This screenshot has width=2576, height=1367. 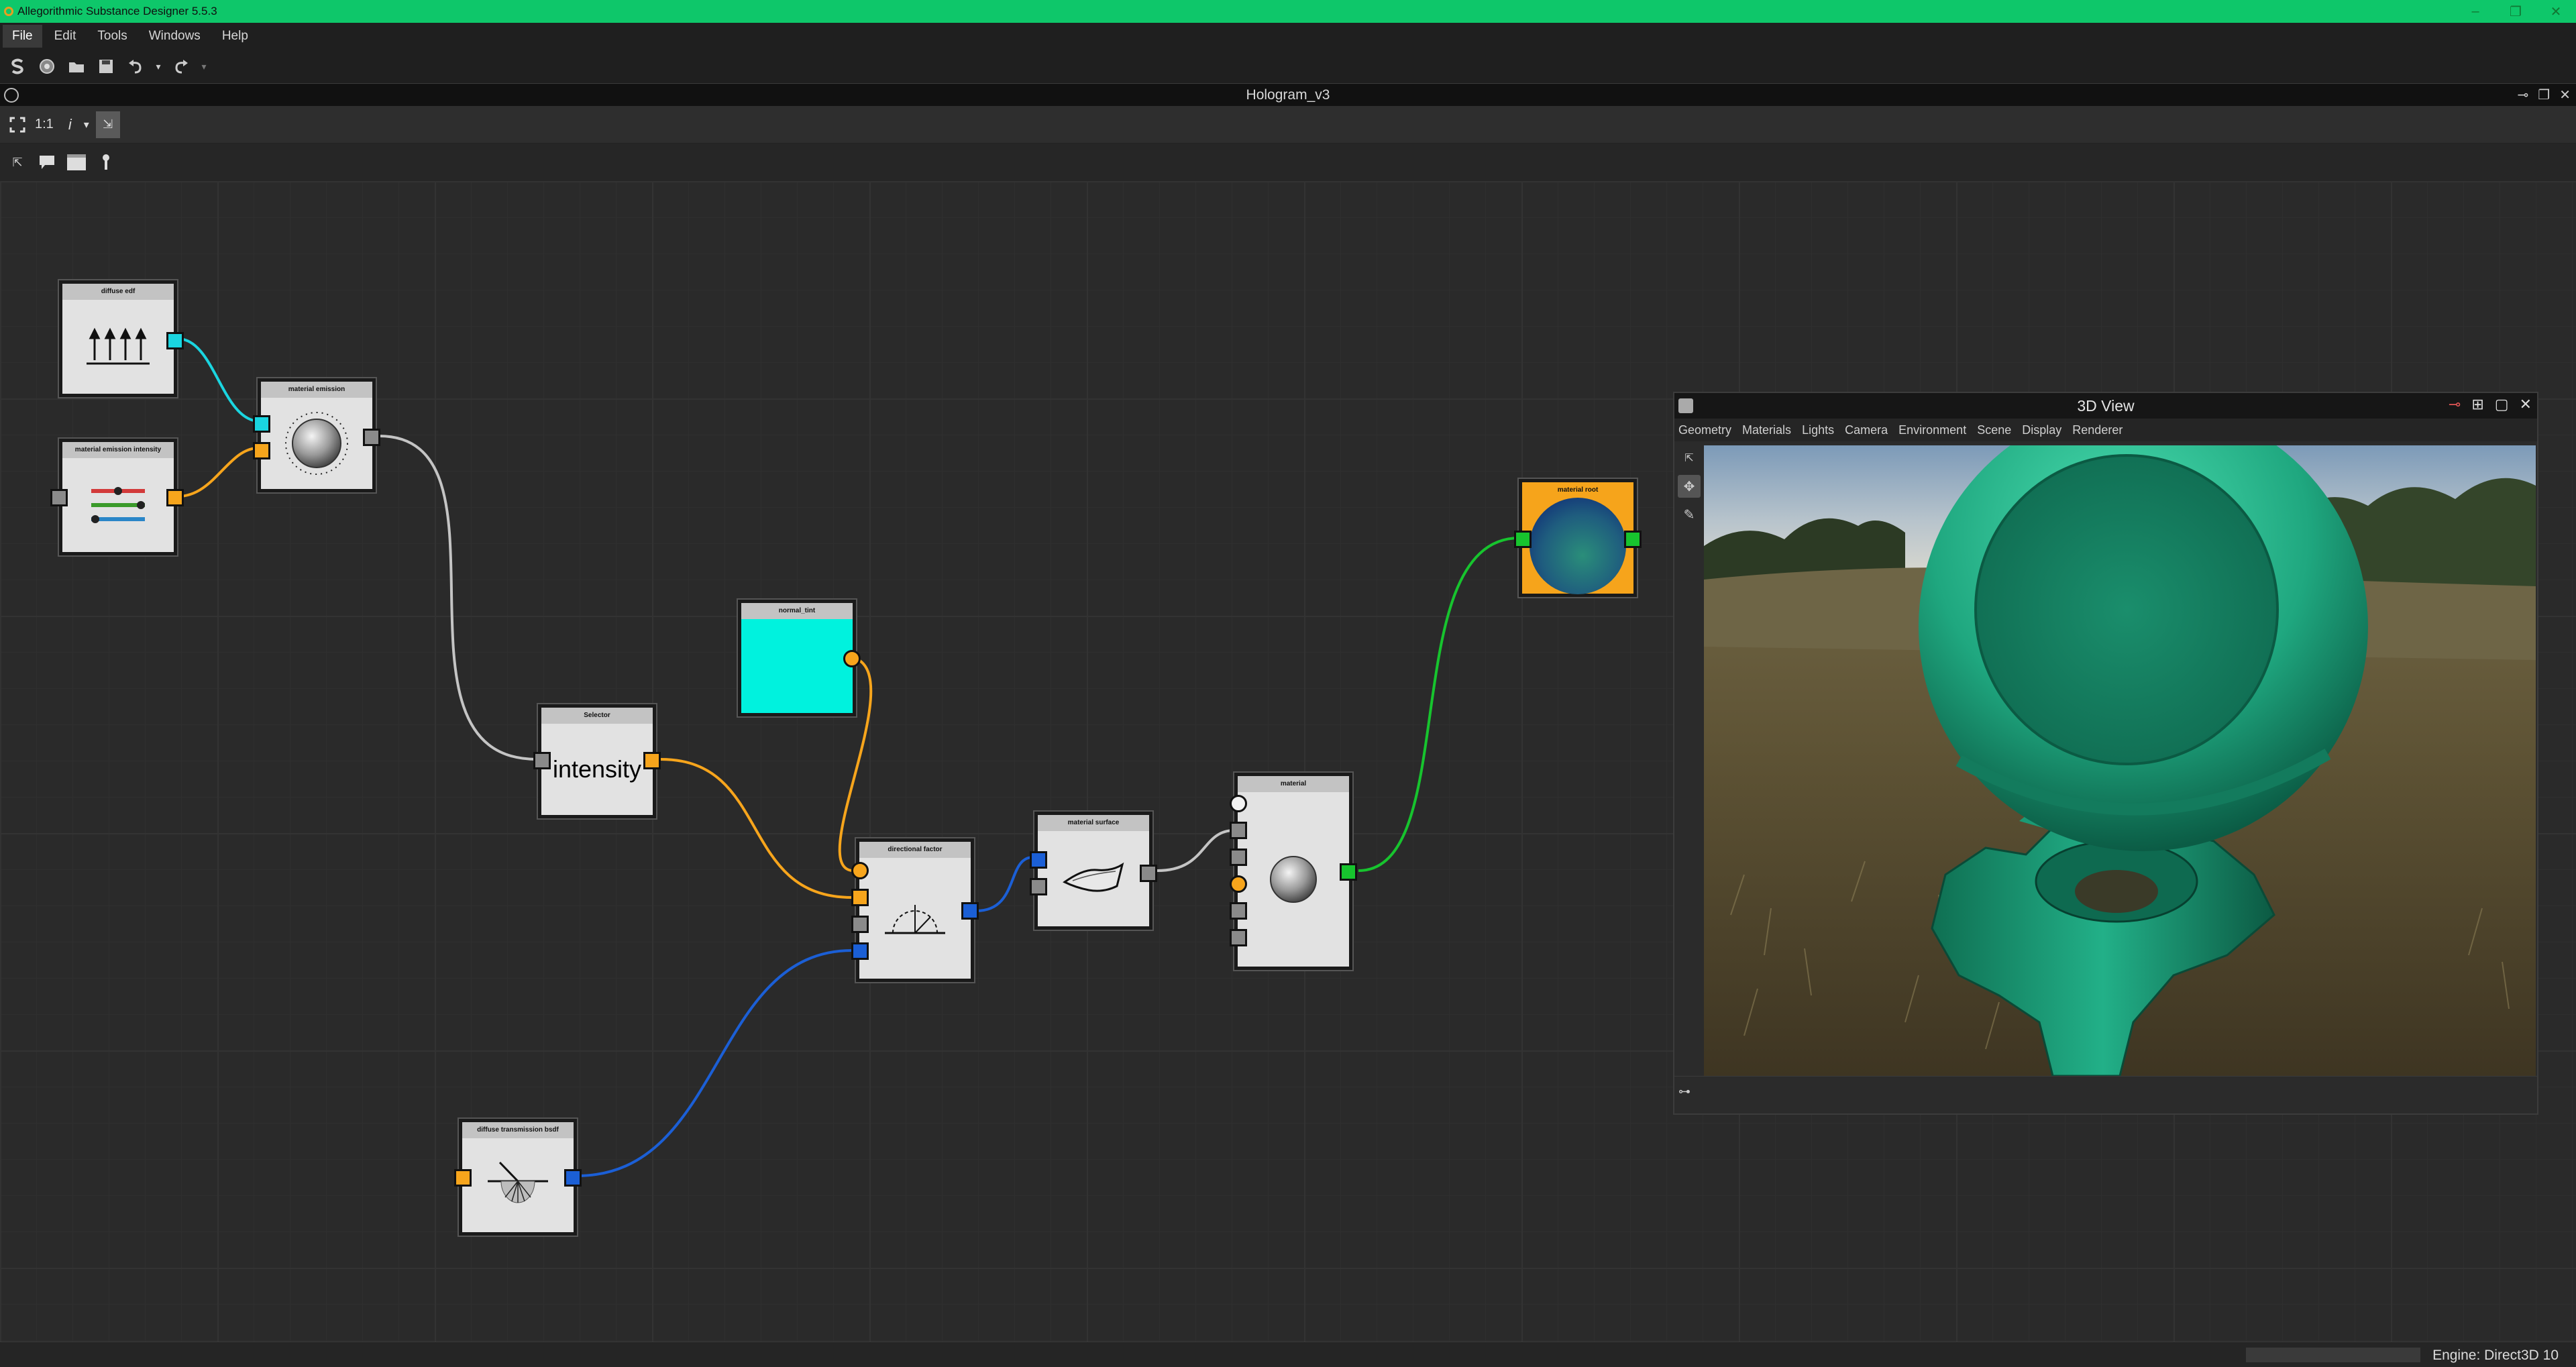 What do you see at coordinates (158, 66) in the screenshot?
I see `undo-dropdown-icon: ▾` at bounding box center [158, 66].